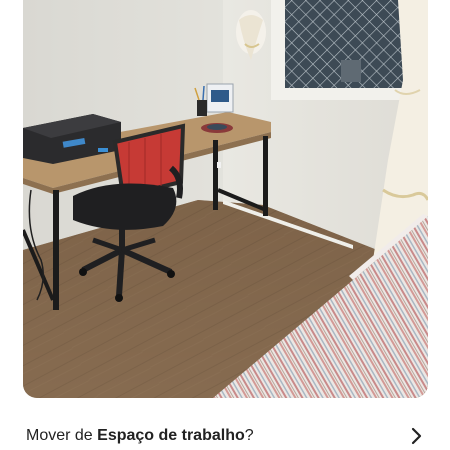 The width and height of the screenshot is (450, 450). I want to click on move-prompt-text: Mover de Espaço de trabalho?, so click(140, 436).